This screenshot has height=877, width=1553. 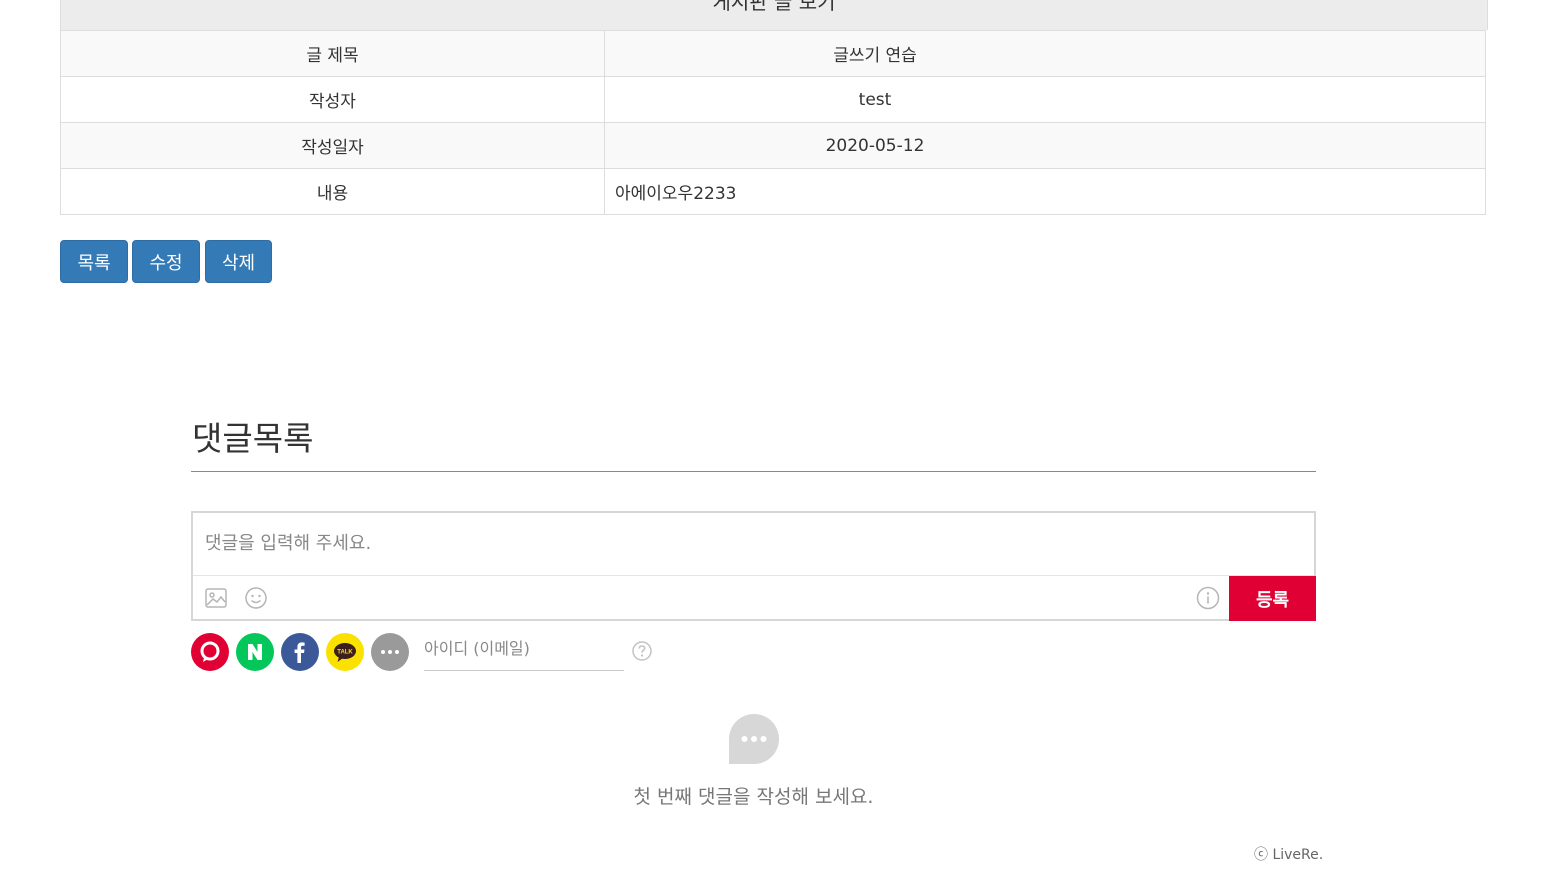 I want to click on divider, so click(x=753, y=471).